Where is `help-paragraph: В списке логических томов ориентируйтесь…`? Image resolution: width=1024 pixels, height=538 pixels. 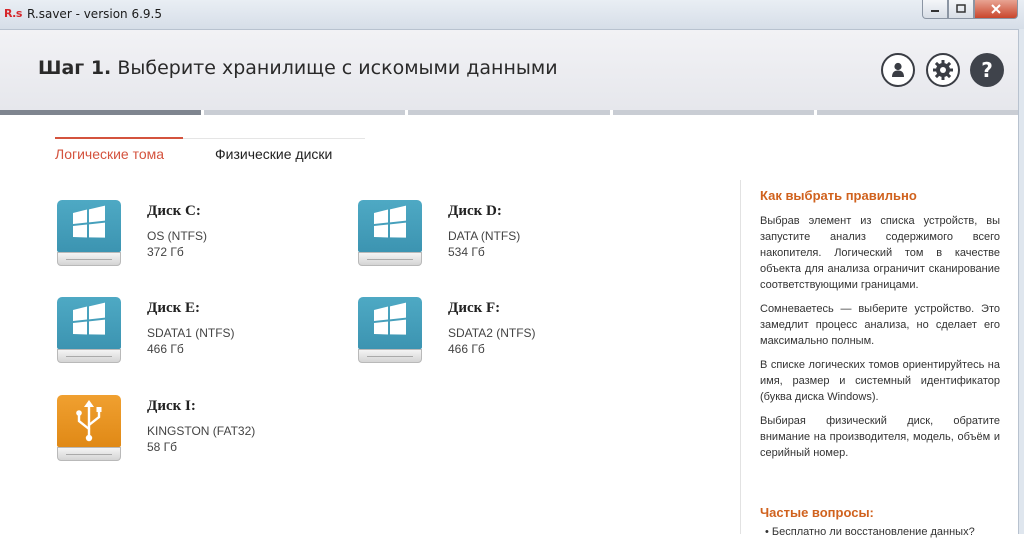
help-paragraph: В списке логических томов ориентируйтесь… is located at coordinates (880, 381).